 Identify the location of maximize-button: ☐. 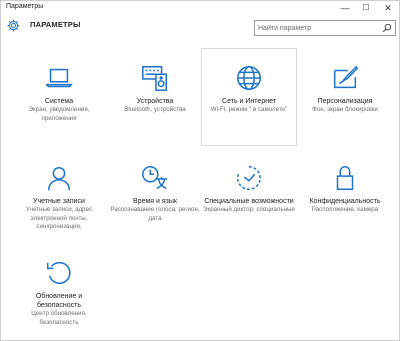
(366, 8).